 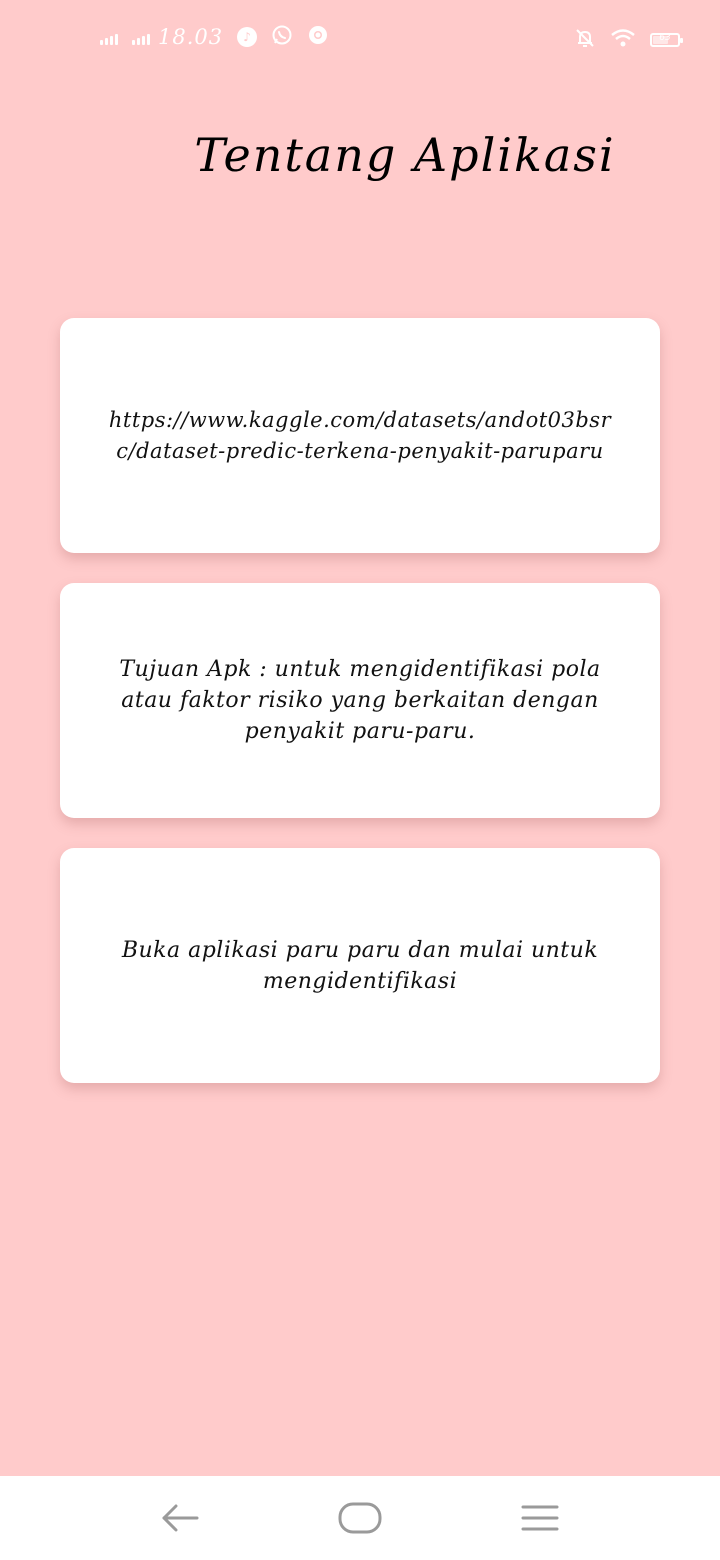 I want to click on recents-button, so click(x=540, y=1518).